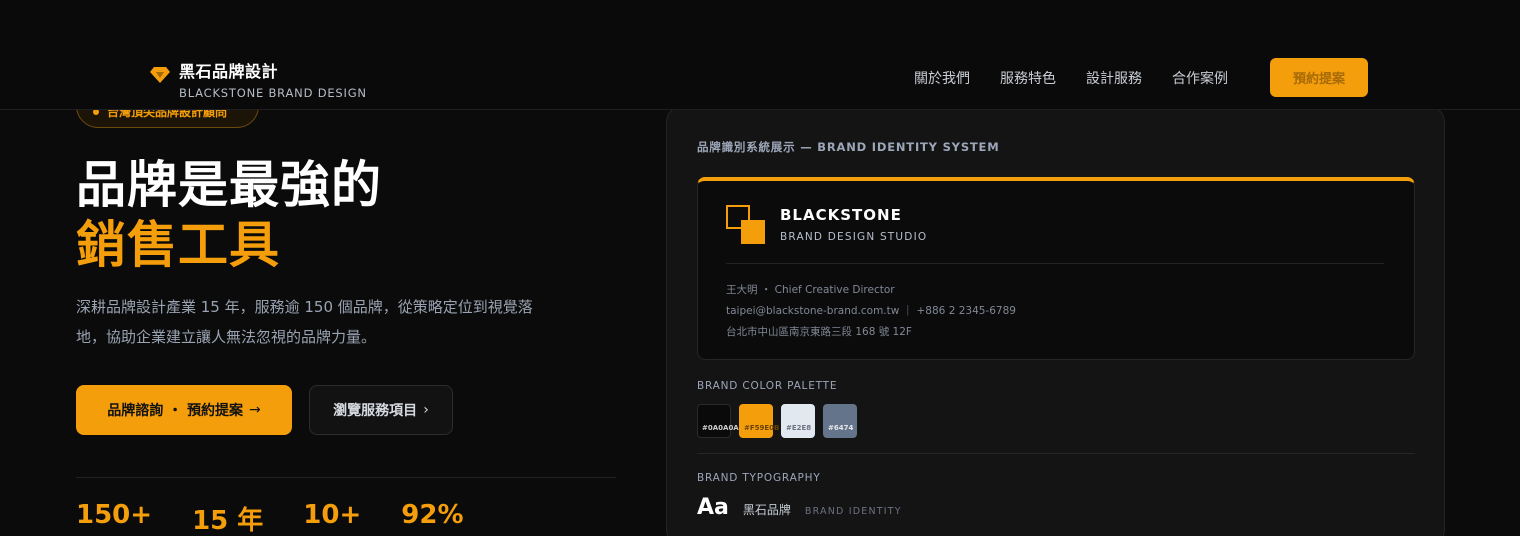 This screenshot has width=1520, height=536. What do you see at coordinates (848, 147) in the screenshot?
I see `panel-heading: 品牌識別系統展示 — BRAND IDENTITY SYSTEM` at bounding box center [848, 147].